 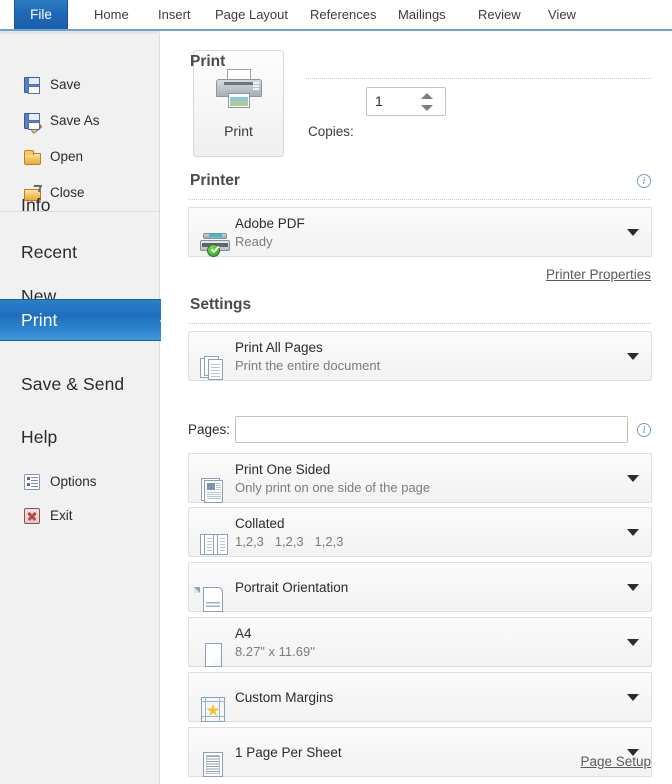 What do you see at coordinates (80, 252) in the screenshot?
I see `sidebar-item-recent: Recent` at bounding box center [80, 252].